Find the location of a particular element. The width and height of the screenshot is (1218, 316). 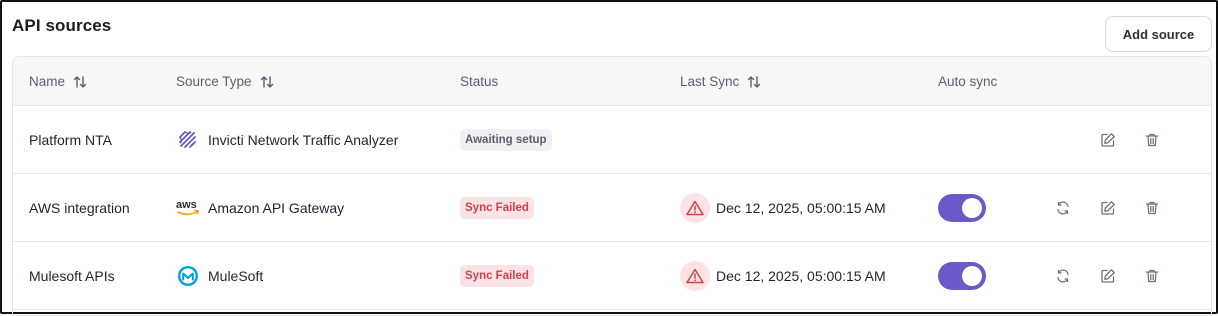

source-type-label: Amazon API Gateway is located at coordinates (276, 207).